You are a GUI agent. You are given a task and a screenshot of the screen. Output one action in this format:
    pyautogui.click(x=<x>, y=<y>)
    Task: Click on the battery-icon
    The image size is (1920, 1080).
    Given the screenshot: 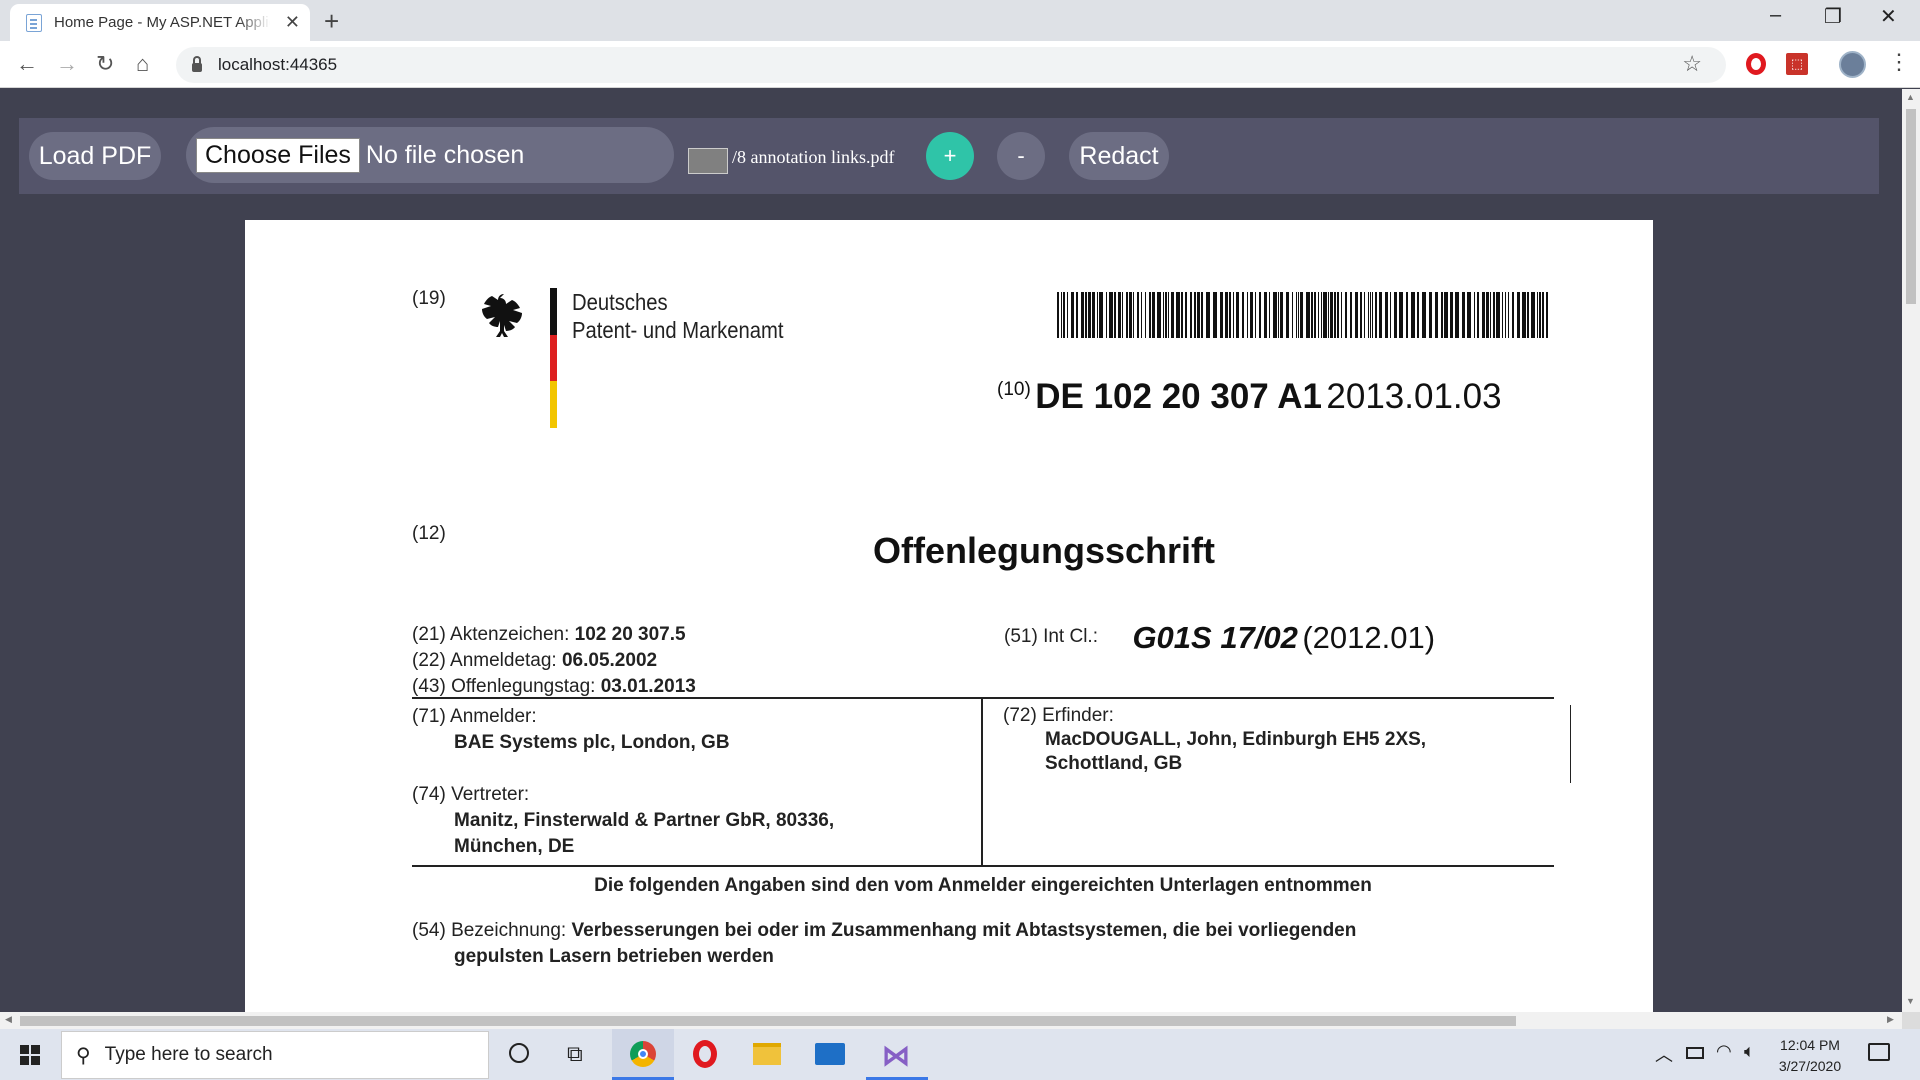 What is the action you would take?
    pyautogui.click(x=1695, y=1053)
    